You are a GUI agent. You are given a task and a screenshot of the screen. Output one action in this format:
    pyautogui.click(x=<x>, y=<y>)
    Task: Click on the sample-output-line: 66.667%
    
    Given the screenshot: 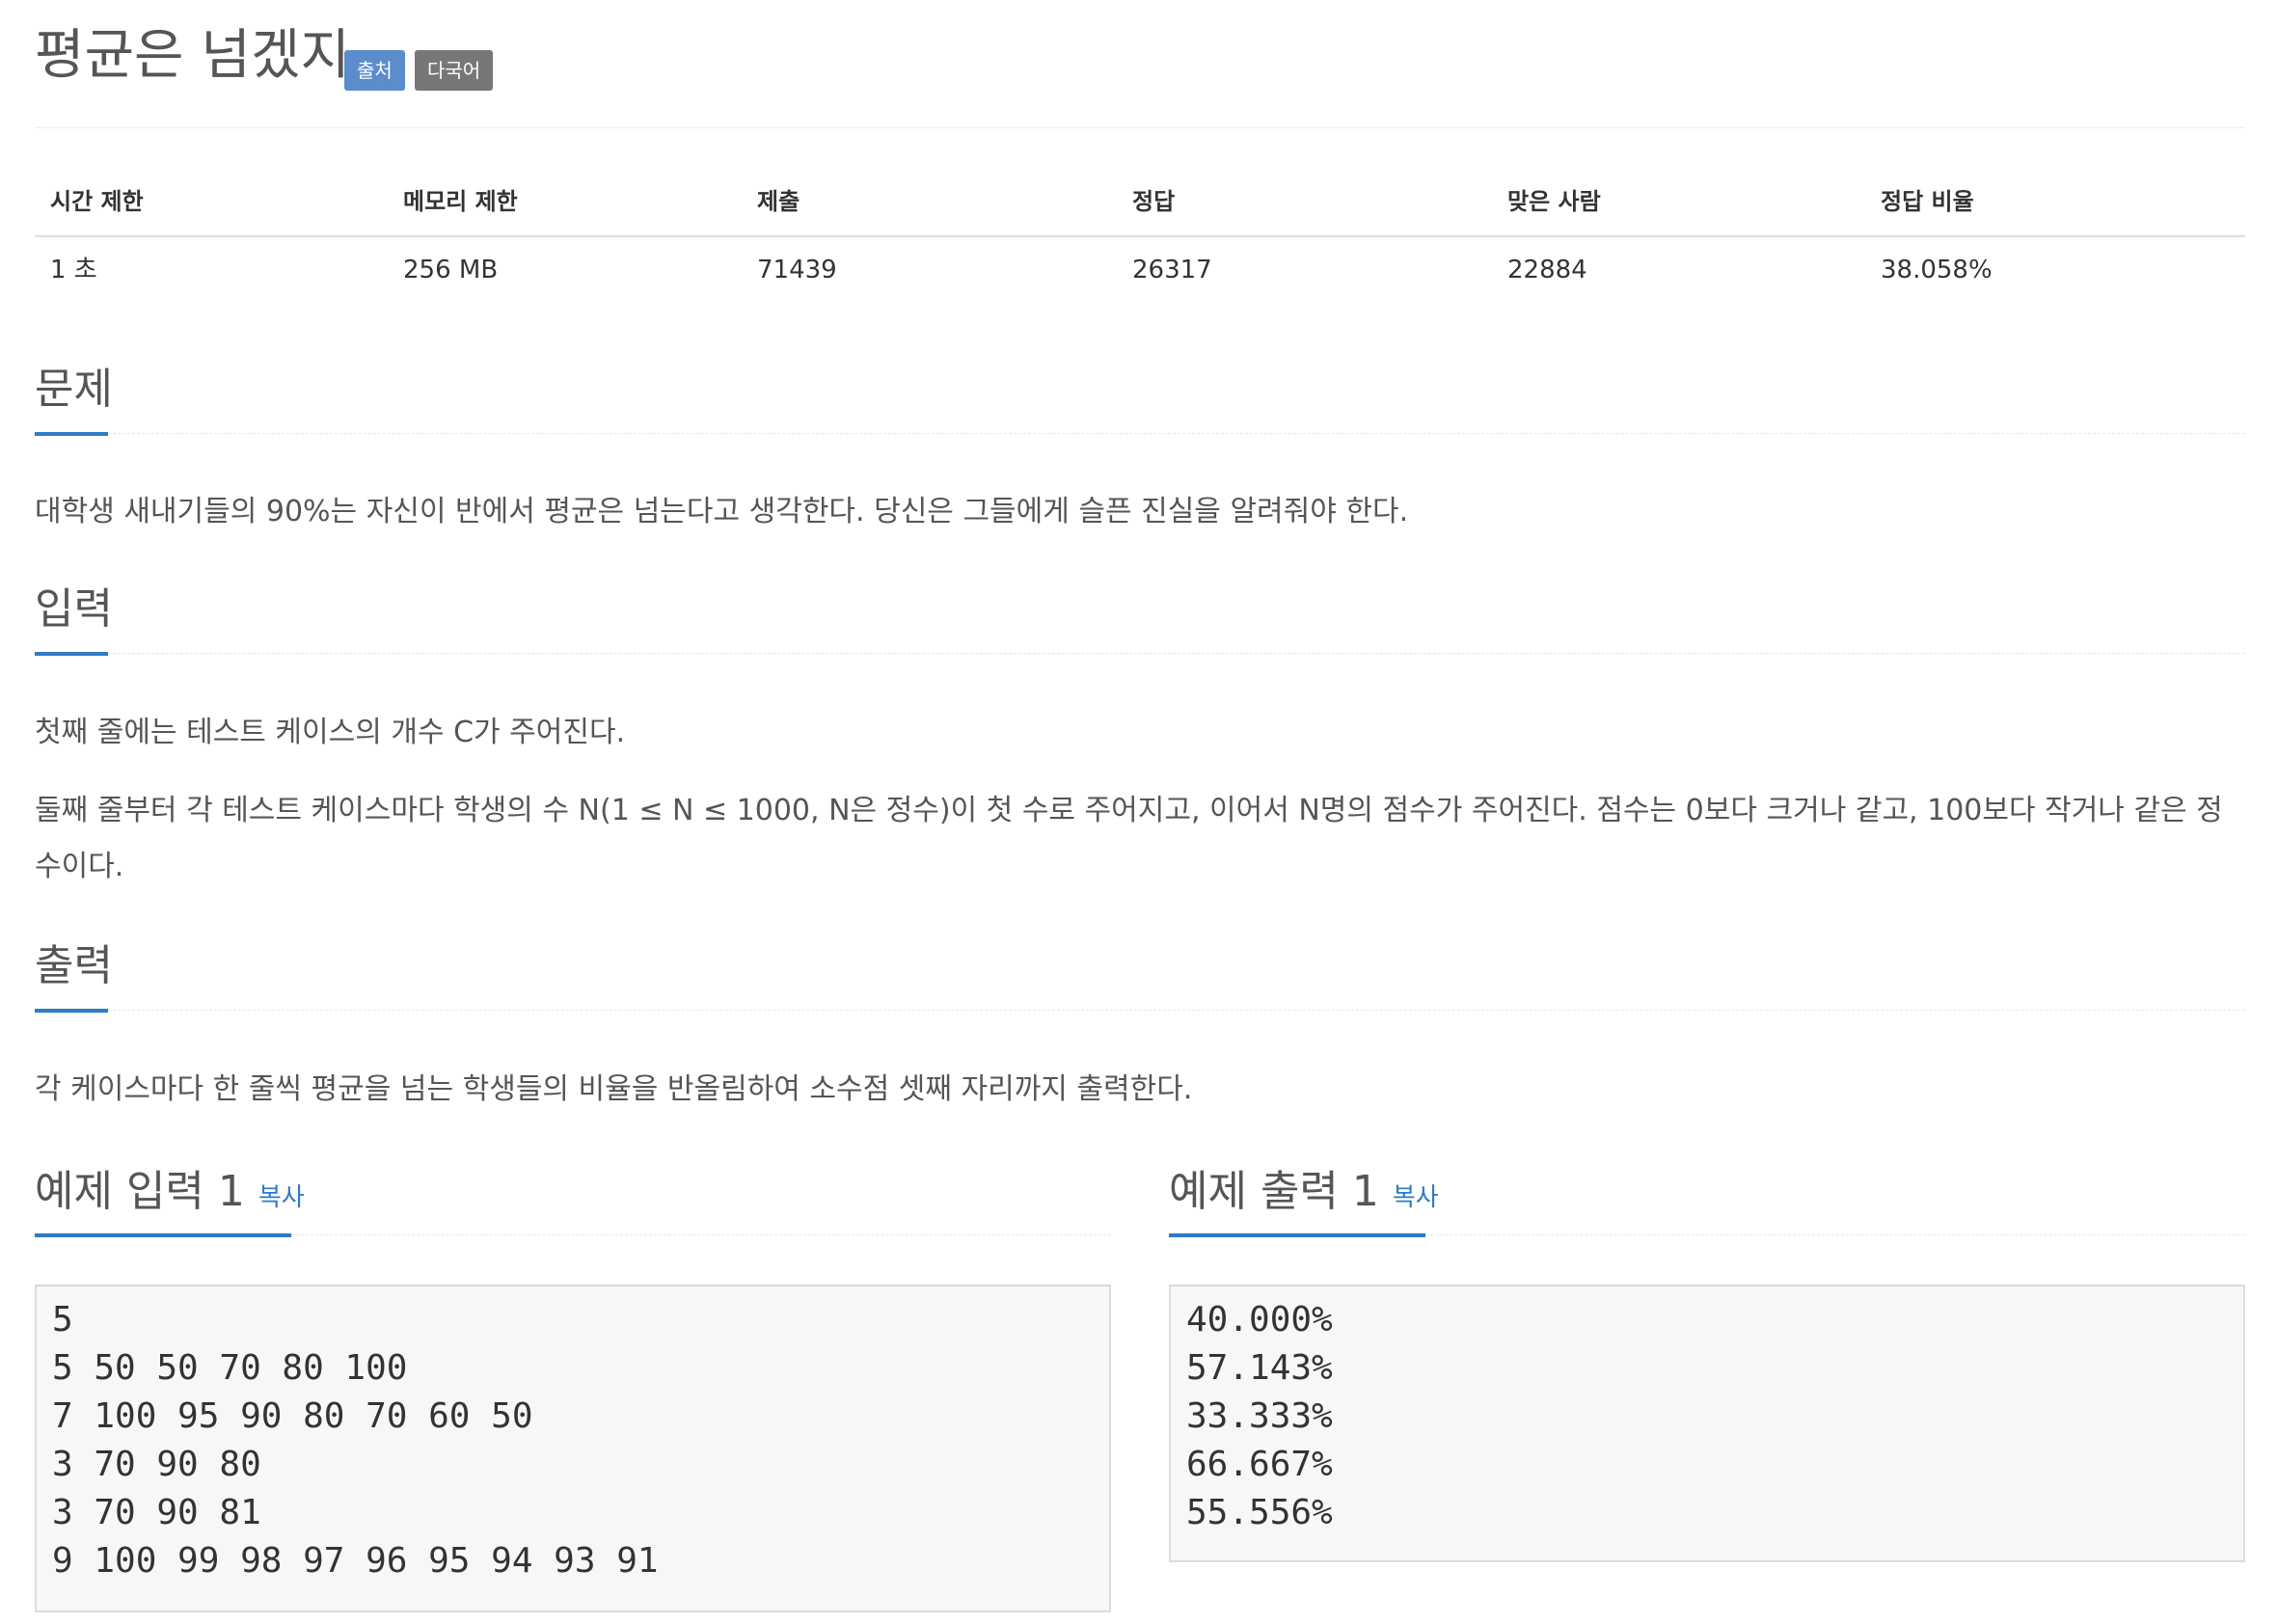 What is the action you would take?
    pyautogui.click(x=1259, y=1464)
    